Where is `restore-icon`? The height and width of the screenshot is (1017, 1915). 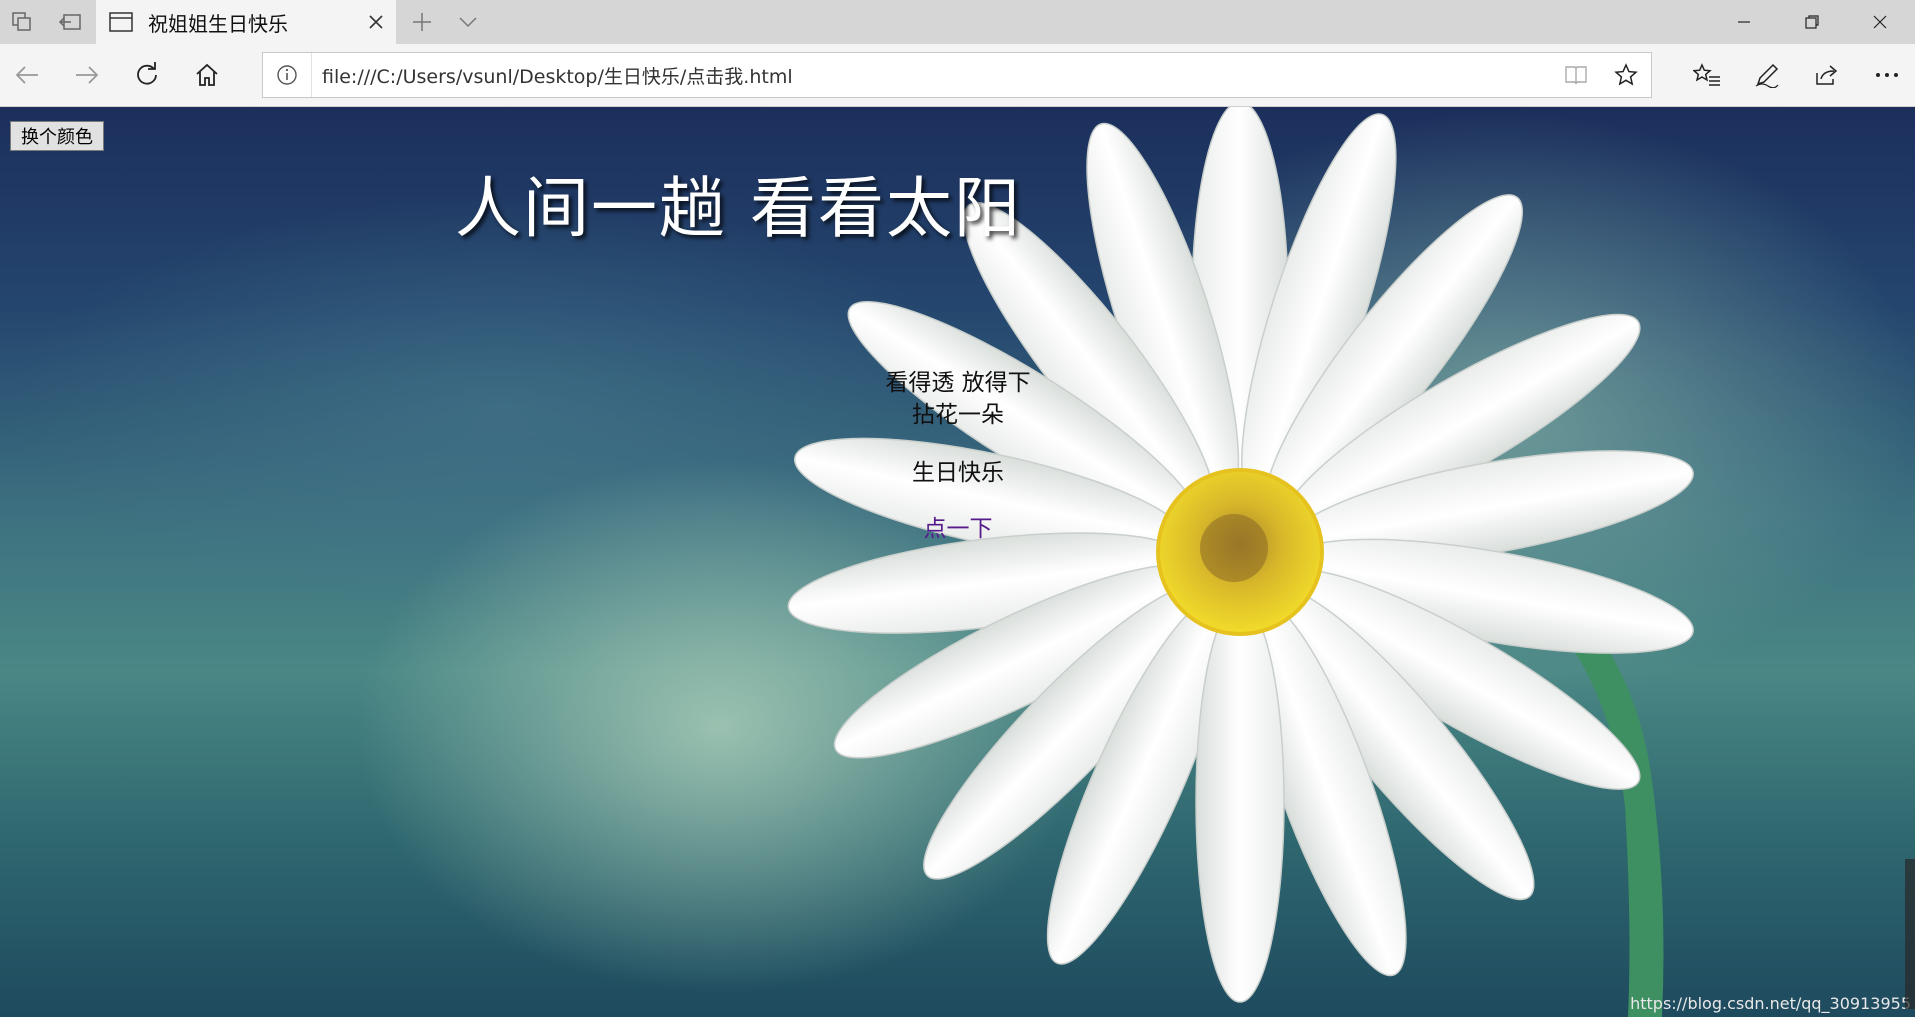
restore-icon is located at coordinates (1812, 22).